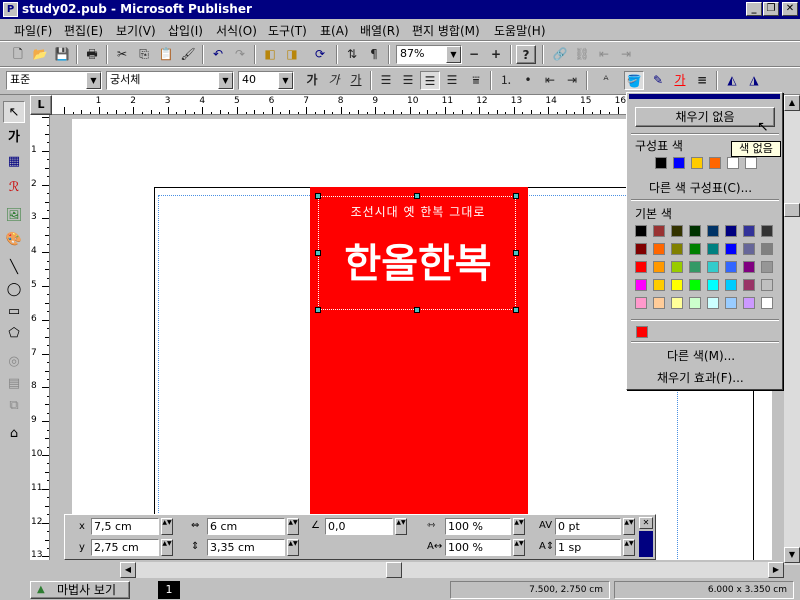 This screenshot has height=600, width=800. Describe the element at coordinates (14, 112) in the screenshot. I see `pointer-icon: ↖` at that location.